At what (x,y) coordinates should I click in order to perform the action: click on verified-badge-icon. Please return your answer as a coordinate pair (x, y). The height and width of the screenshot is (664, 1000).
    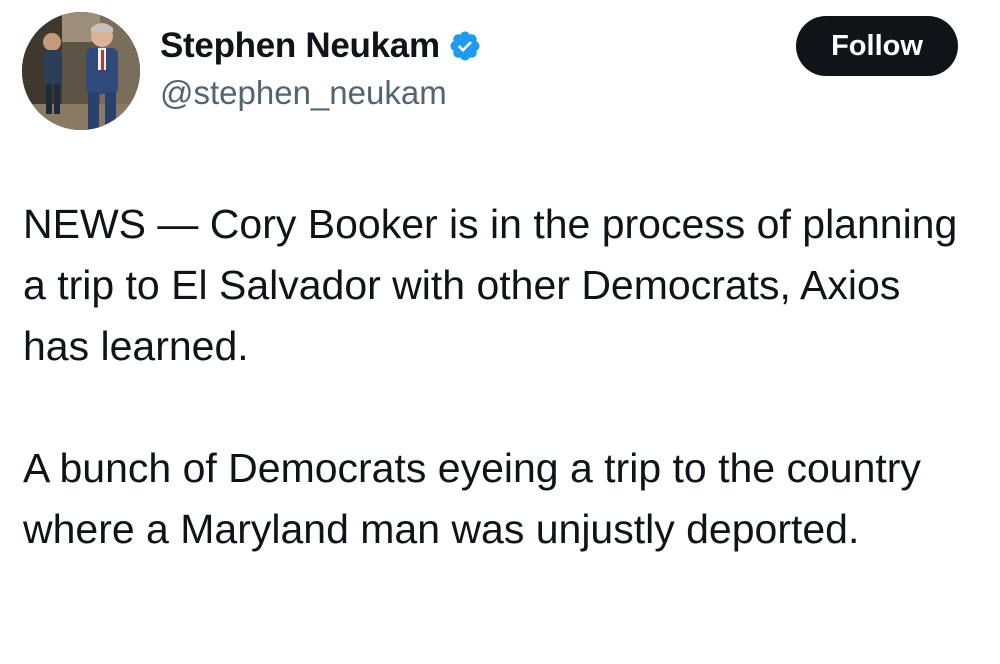
    Looking at the image, I should click on (465, 46).